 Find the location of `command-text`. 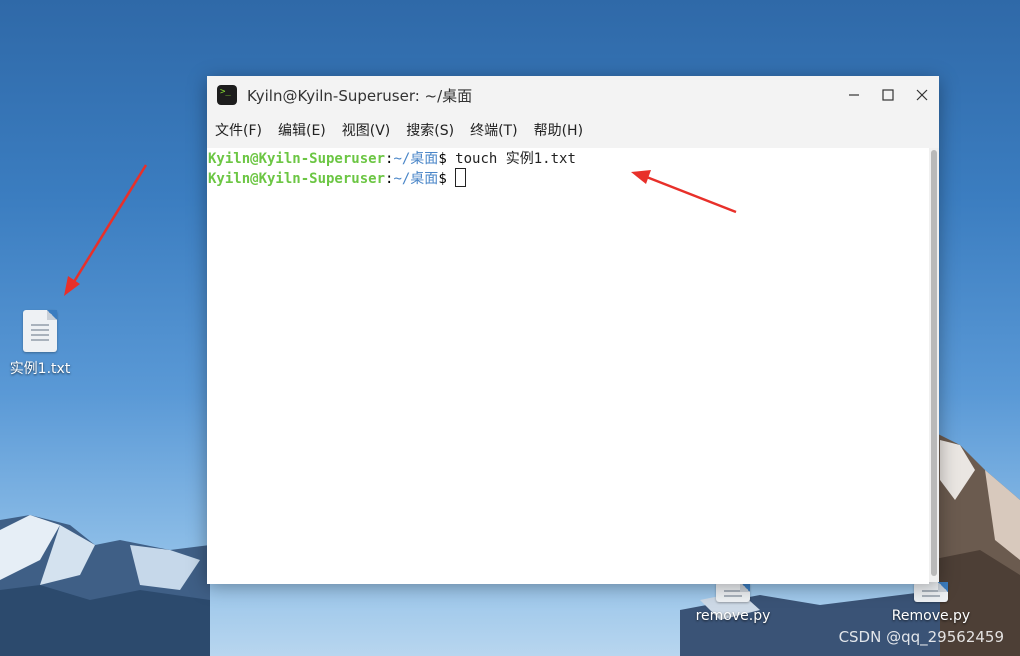

command-text is located at coordinates (451, 179).